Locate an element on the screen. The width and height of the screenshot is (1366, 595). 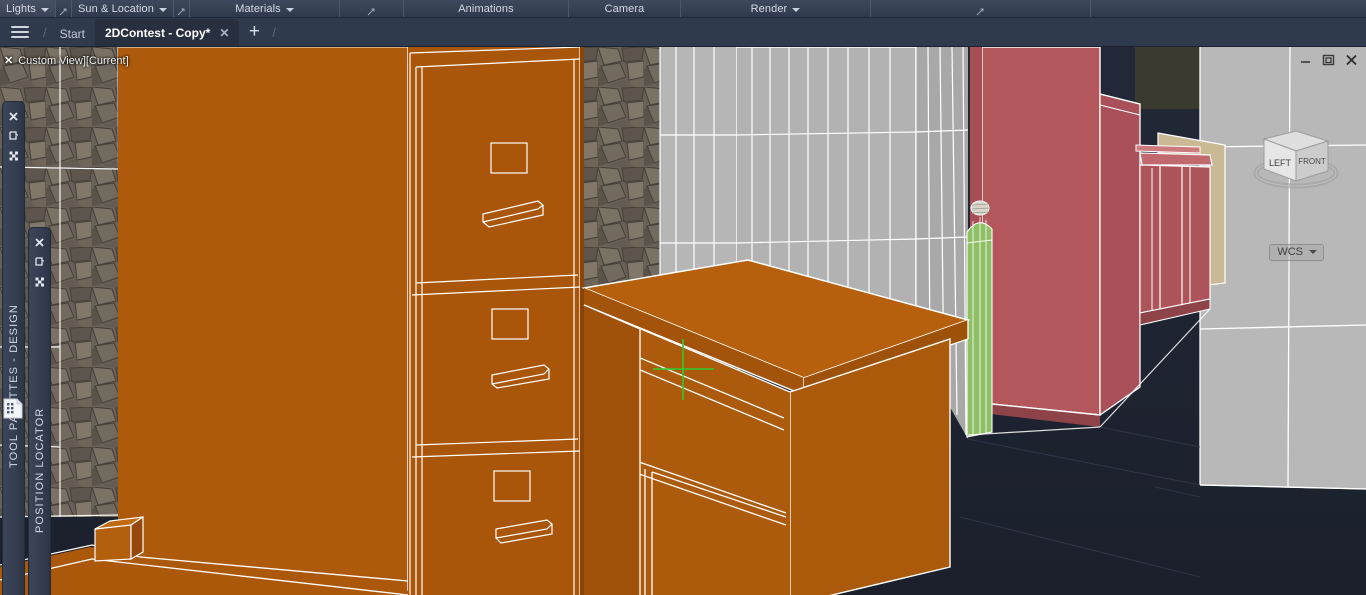
ribbon-panel-lights: Lights is located at coordinates (28, 8).